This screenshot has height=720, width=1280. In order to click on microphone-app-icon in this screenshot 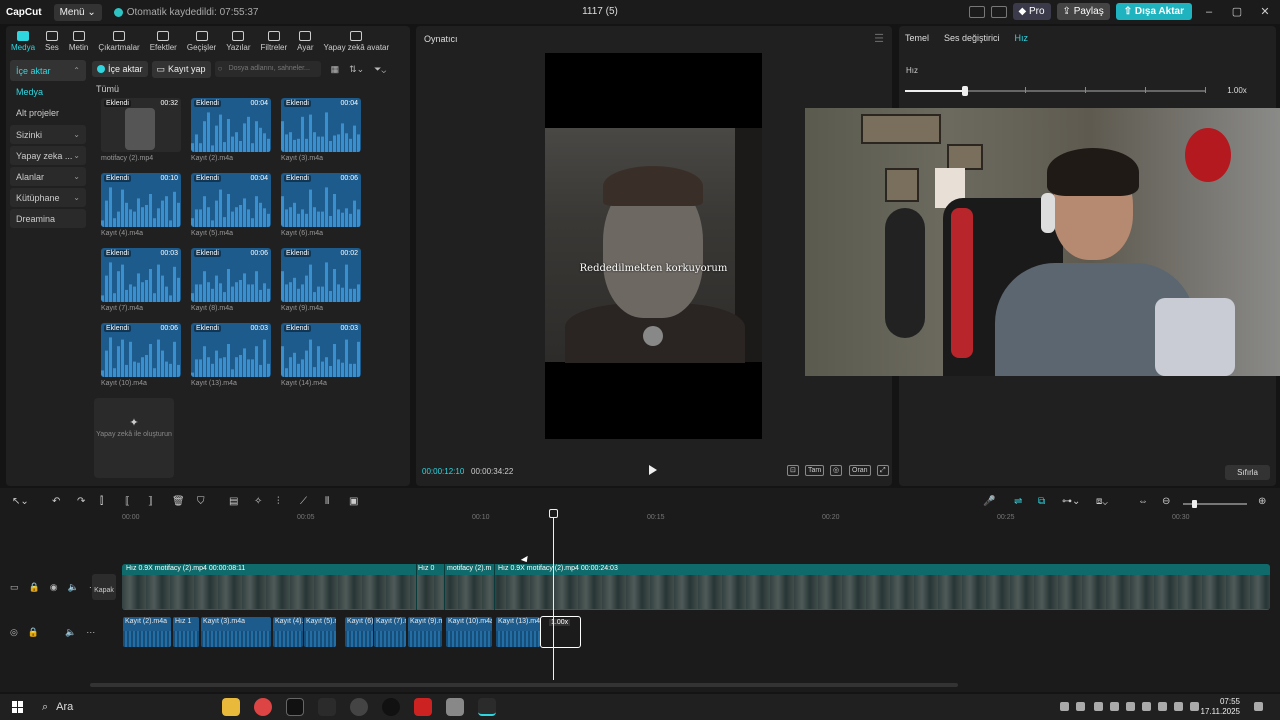, I will do `click(455, 707)`.